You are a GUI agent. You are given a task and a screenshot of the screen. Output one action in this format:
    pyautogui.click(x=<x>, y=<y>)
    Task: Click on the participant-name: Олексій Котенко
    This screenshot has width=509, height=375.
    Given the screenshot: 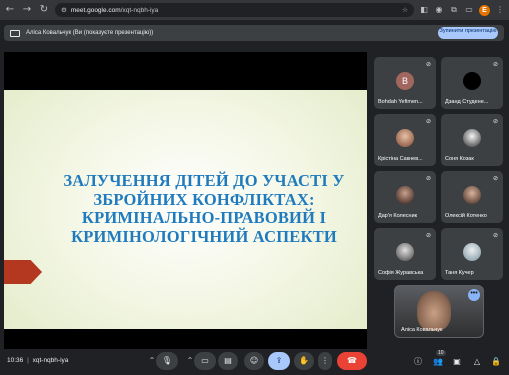 What is the action you would take?
    pyautogui.click(x=466, y=216)
    